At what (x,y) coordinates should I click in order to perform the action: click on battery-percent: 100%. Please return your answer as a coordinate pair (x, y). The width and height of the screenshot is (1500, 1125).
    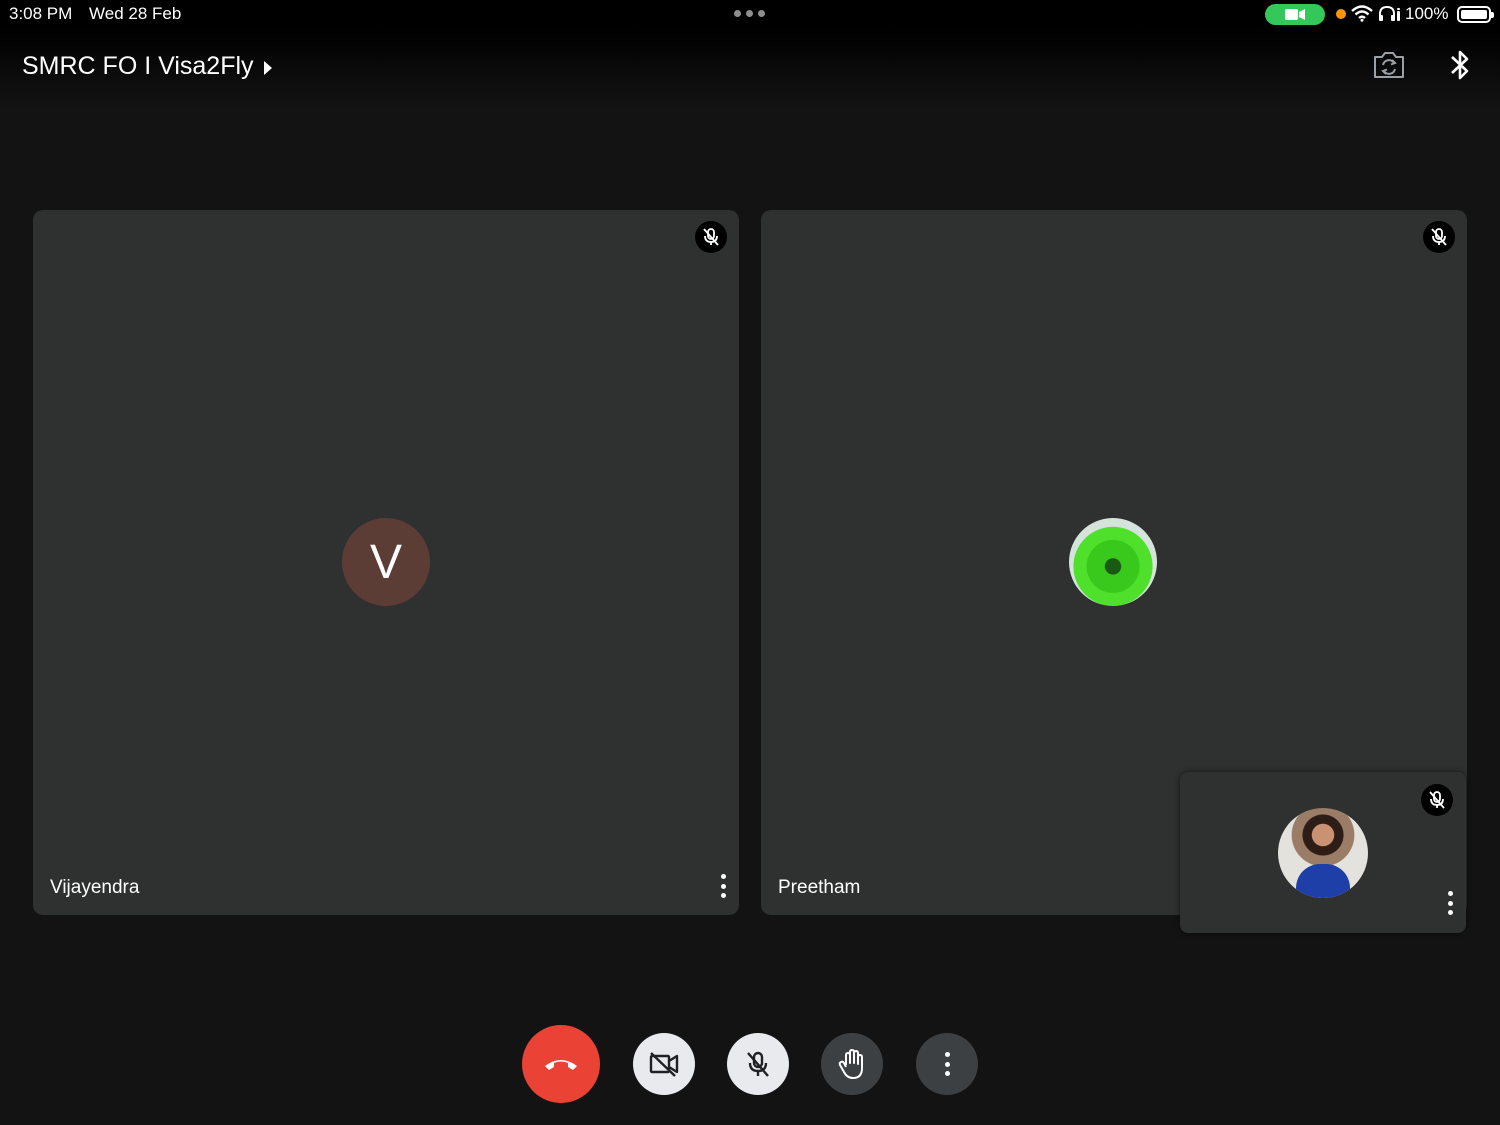
    Looking at the image, I should click on (1427, 13).